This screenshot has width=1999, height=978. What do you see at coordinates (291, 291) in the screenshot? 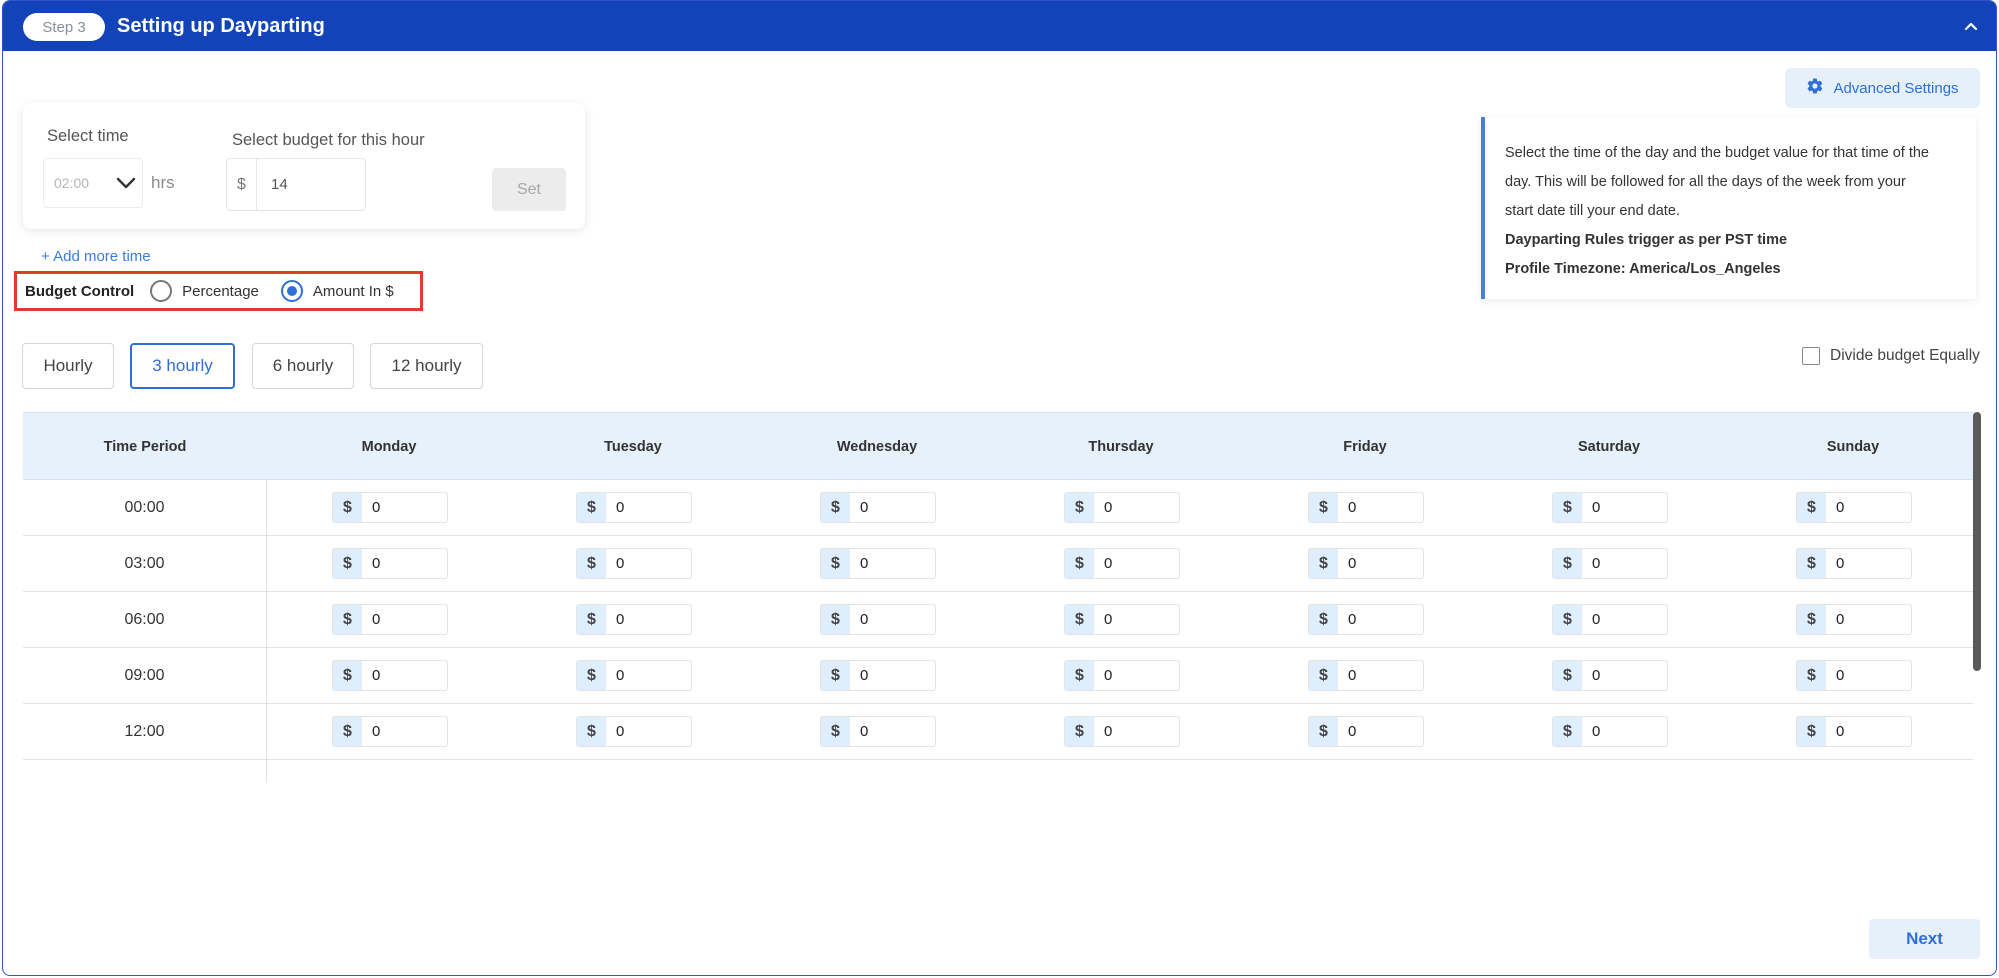
I see `amount-radio` at bounding box center [291, 291].